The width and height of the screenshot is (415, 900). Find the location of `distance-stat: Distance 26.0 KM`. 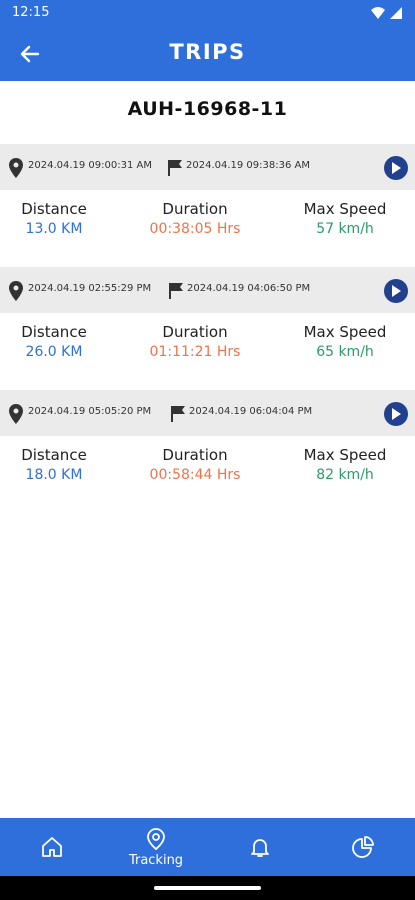

distance-stat: Distance 26.0 KM is located at coordinates (61, 341).